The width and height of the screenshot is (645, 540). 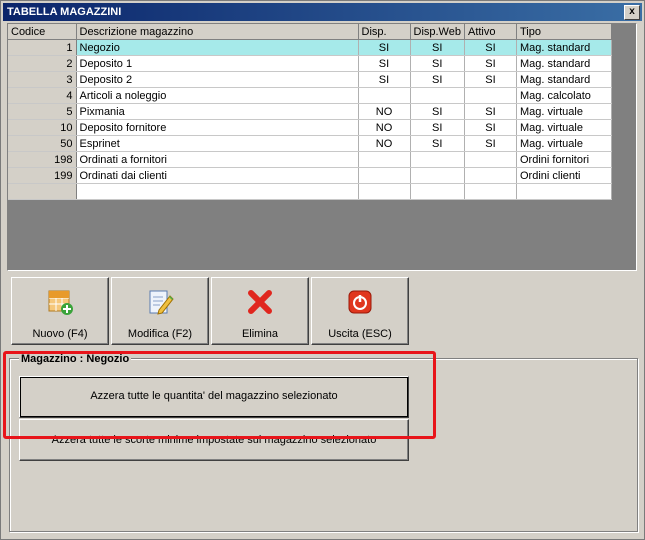 What do you see at coordinates (42, 47) in the screenshot?
I see `table-cell: 1` at bounding box center [42, 47].